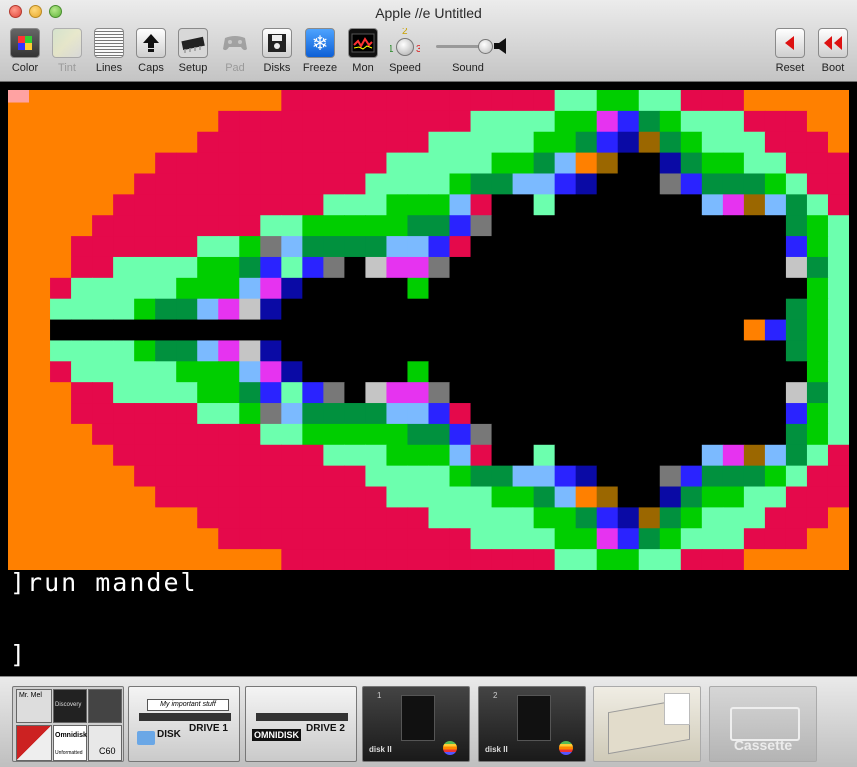 The image size is (857, 767). I want to click on scanlines-icon, so click(109, 43).